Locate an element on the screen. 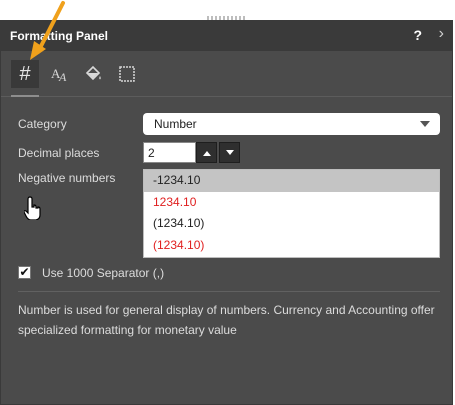 This screenshot has height=405, width=455. negative-numbers-list: -1234.10 1234.10 (1234.10) (1234.10) is located at coordinates (291, 213).